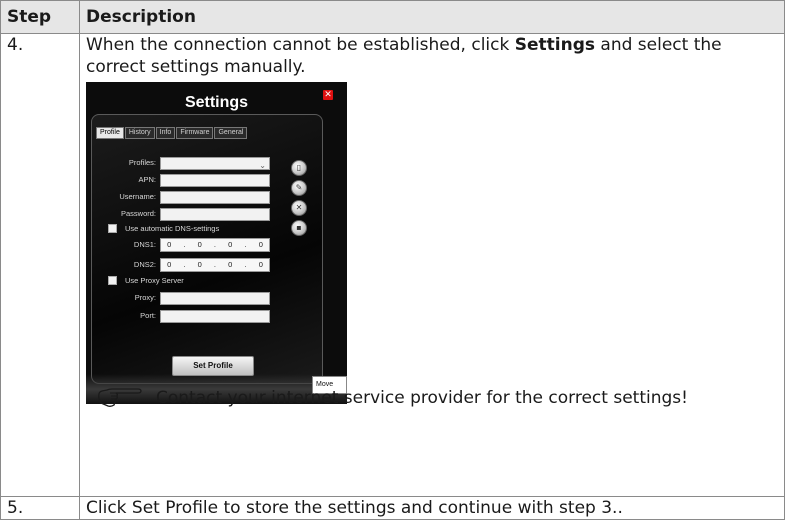  I want to click on proxy-checkbox-row: Use Proxy Server, so click(146, 280).